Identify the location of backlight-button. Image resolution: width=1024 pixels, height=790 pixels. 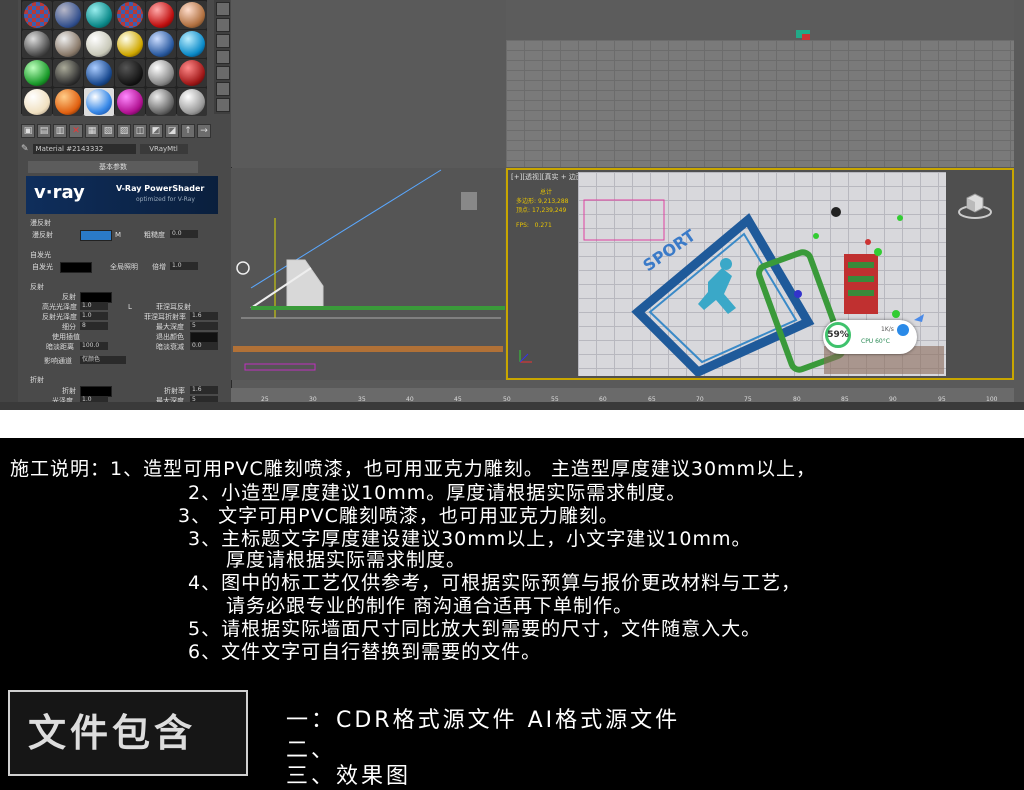
(223, 25).